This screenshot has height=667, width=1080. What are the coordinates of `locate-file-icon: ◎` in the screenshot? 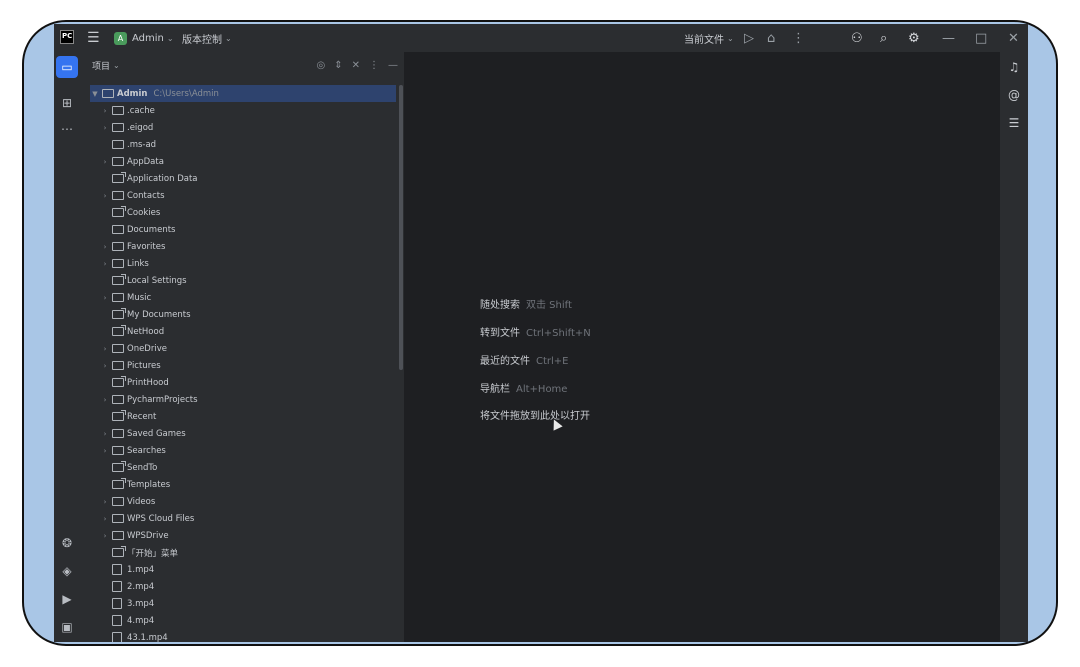 It's located at (320, 65).